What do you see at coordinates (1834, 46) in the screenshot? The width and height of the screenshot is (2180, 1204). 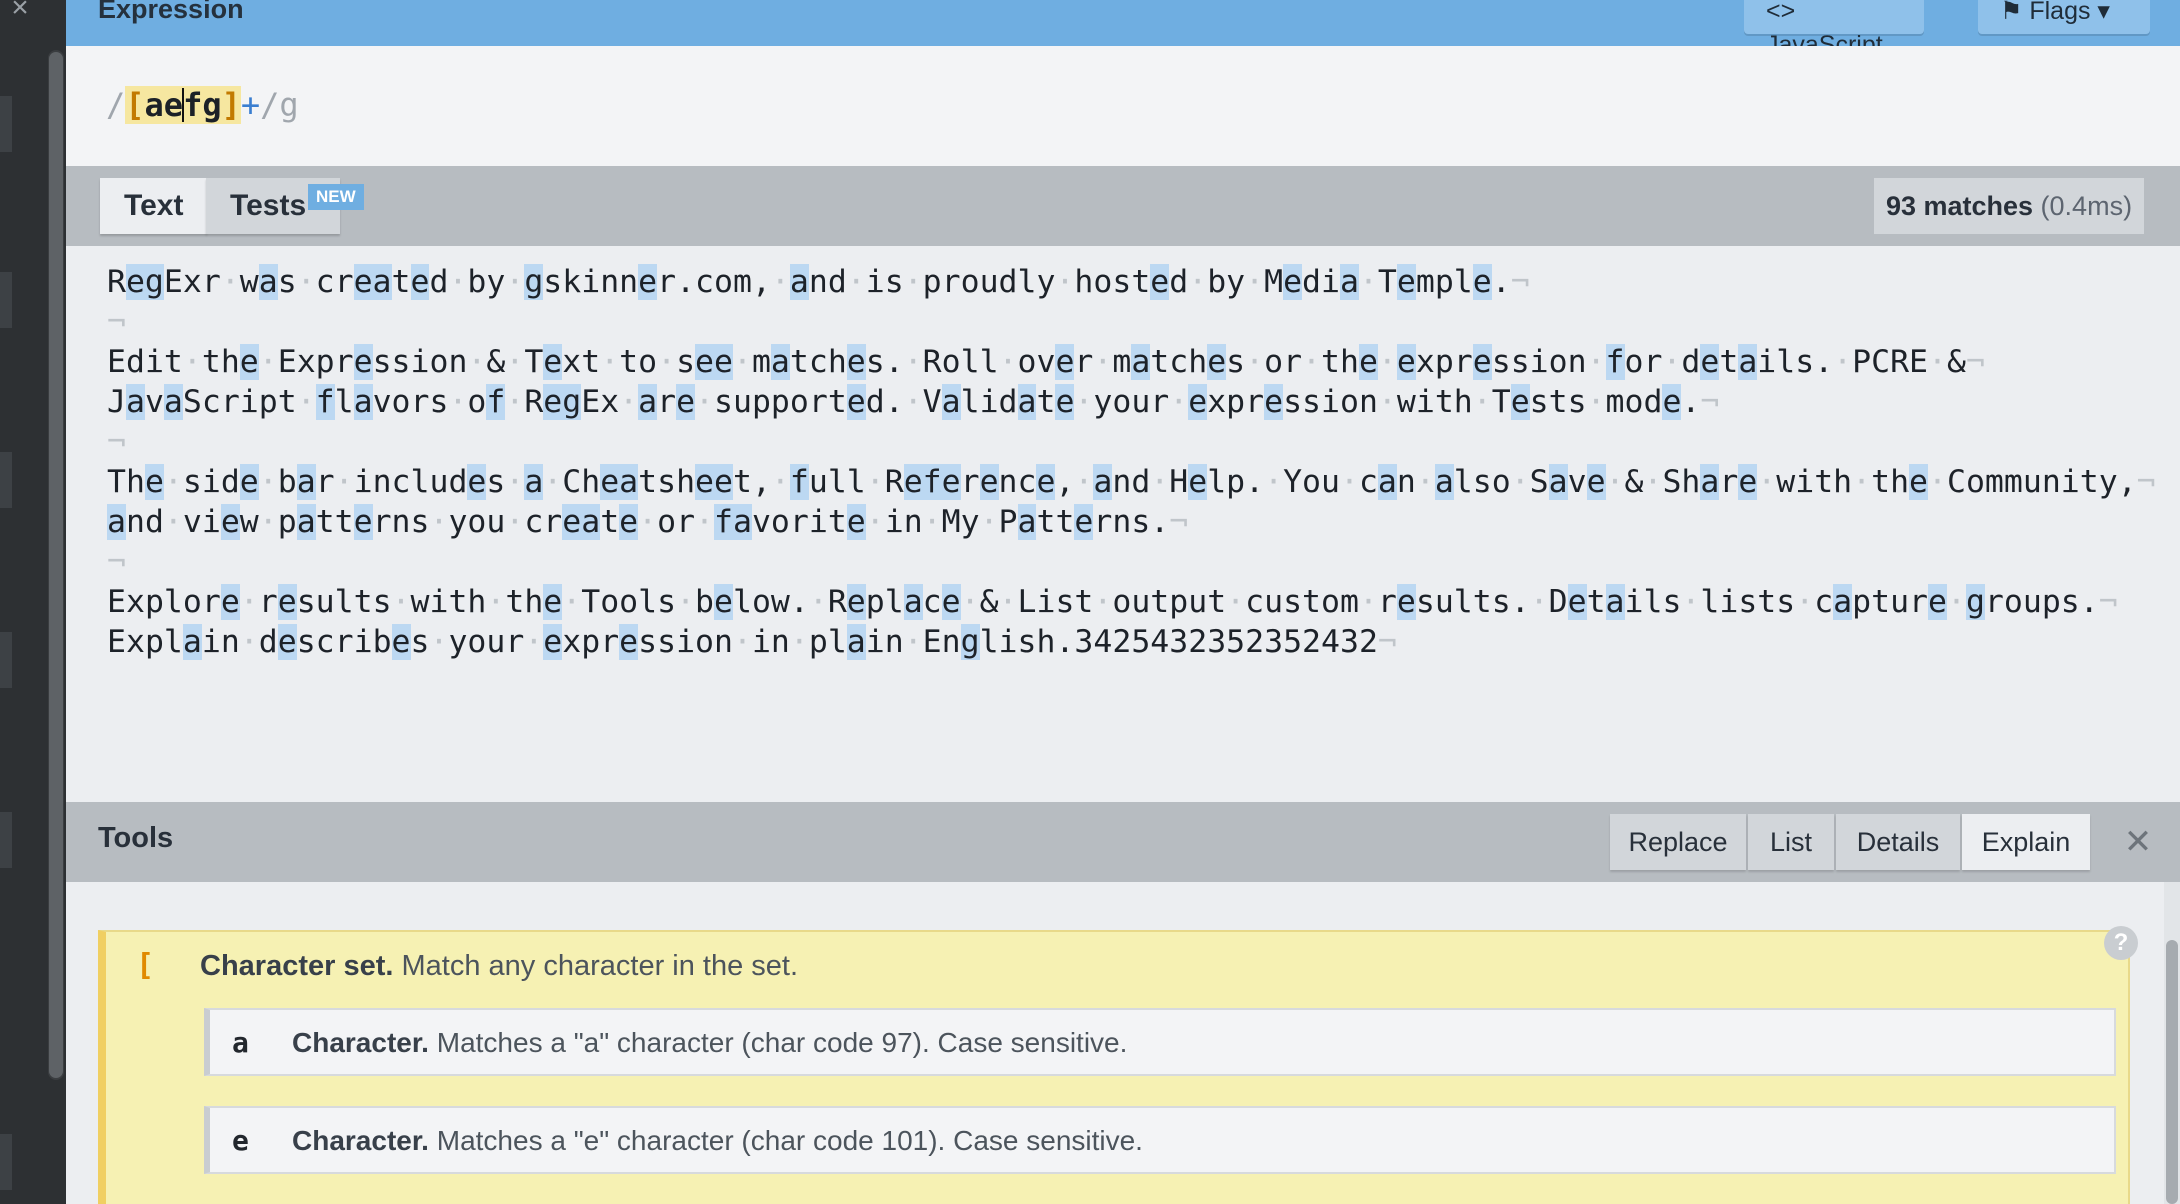 I see `language-dropdown-button: <> JavaScript ▾` at bounding box center [1834, 46].